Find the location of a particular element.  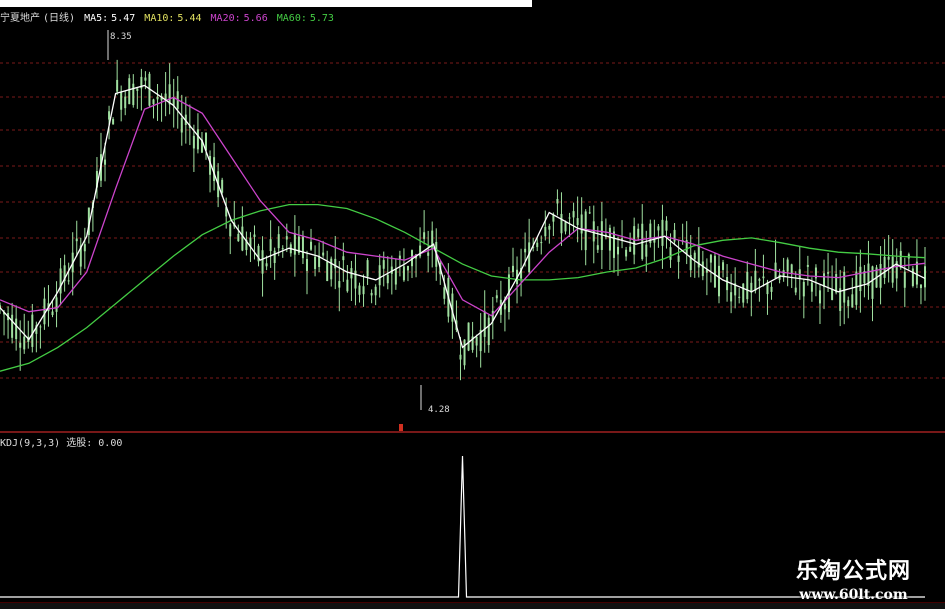

ma10-value: 5.44 is located at coordinates (189, 18).